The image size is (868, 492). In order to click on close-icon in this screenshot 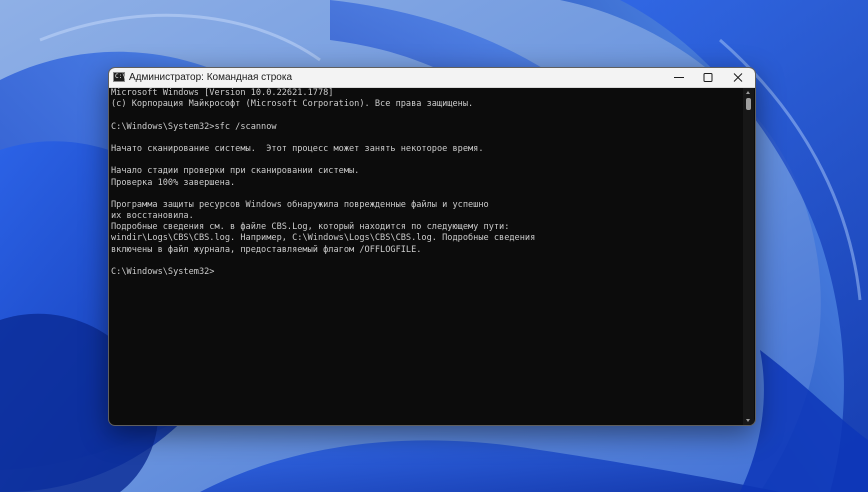, I will do `click(738, 77)`.